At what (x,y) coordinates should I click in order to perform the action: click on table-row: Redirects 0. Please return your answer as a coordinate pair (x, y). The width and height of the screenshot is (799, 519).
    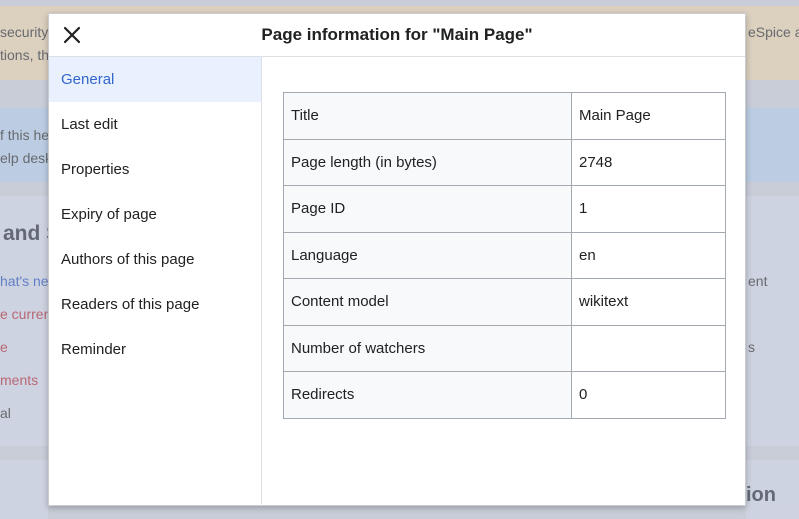
    Looking at the image, I should click on (504, 395).